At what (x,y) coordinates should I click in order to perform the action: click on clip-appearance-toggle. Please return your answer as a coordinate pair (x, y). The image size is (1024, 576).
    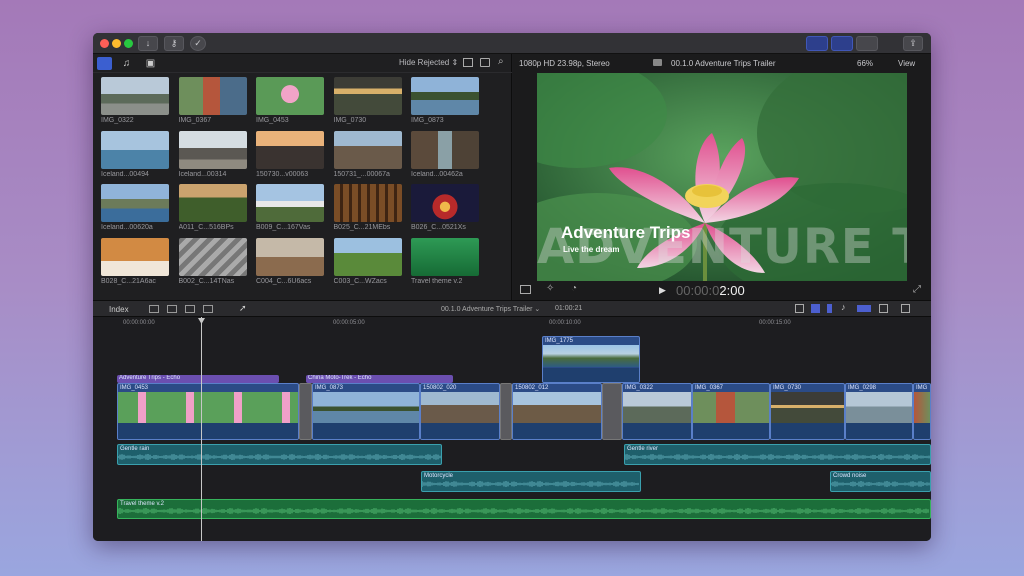
    Looking at the image, I should click on (864, 308).